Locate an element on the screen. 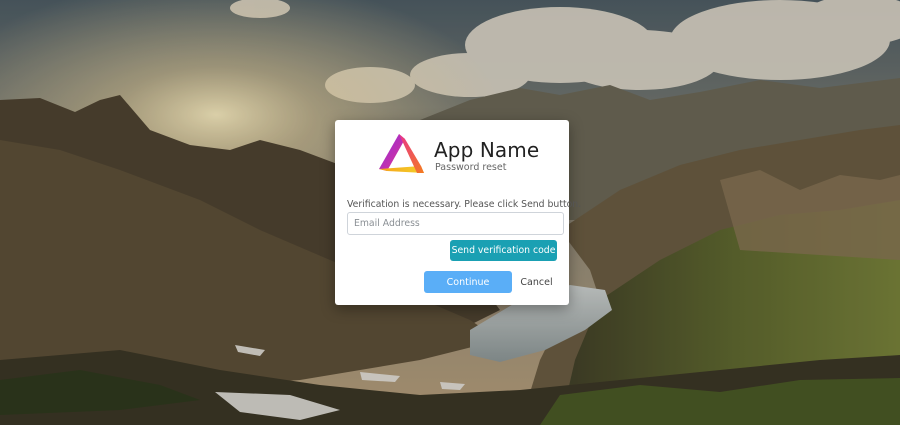 The image size is (900, 425). app-name: App Name is located at coordinates (487, 150).